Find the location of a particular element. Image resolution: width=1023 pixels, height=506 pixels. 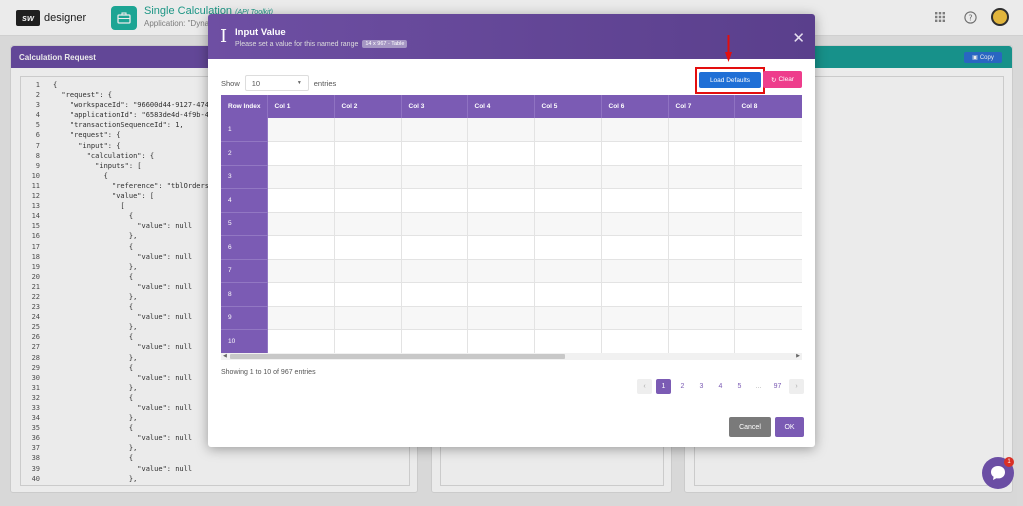

row-index-header: Row Index is located at coordinates (244, 106).